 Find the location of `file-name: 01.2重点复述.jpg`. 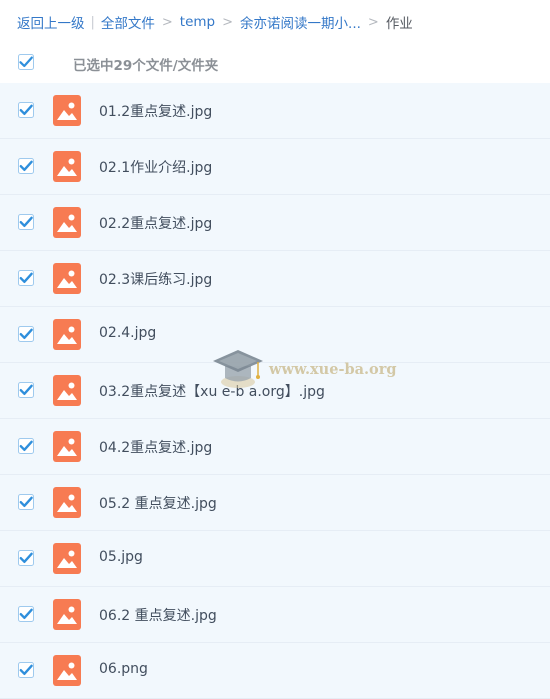

file-name: 01.2重点复述.jpg is located at coordinates (156, 112).